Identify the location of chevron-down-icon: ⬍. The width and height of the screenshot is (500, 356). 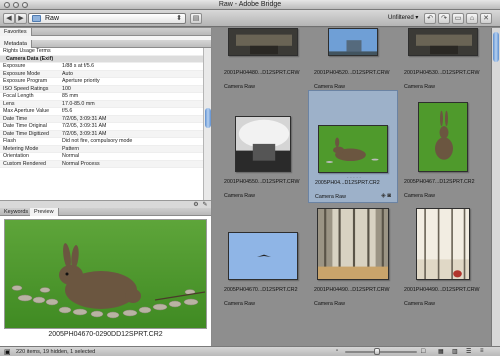
(179, 18).